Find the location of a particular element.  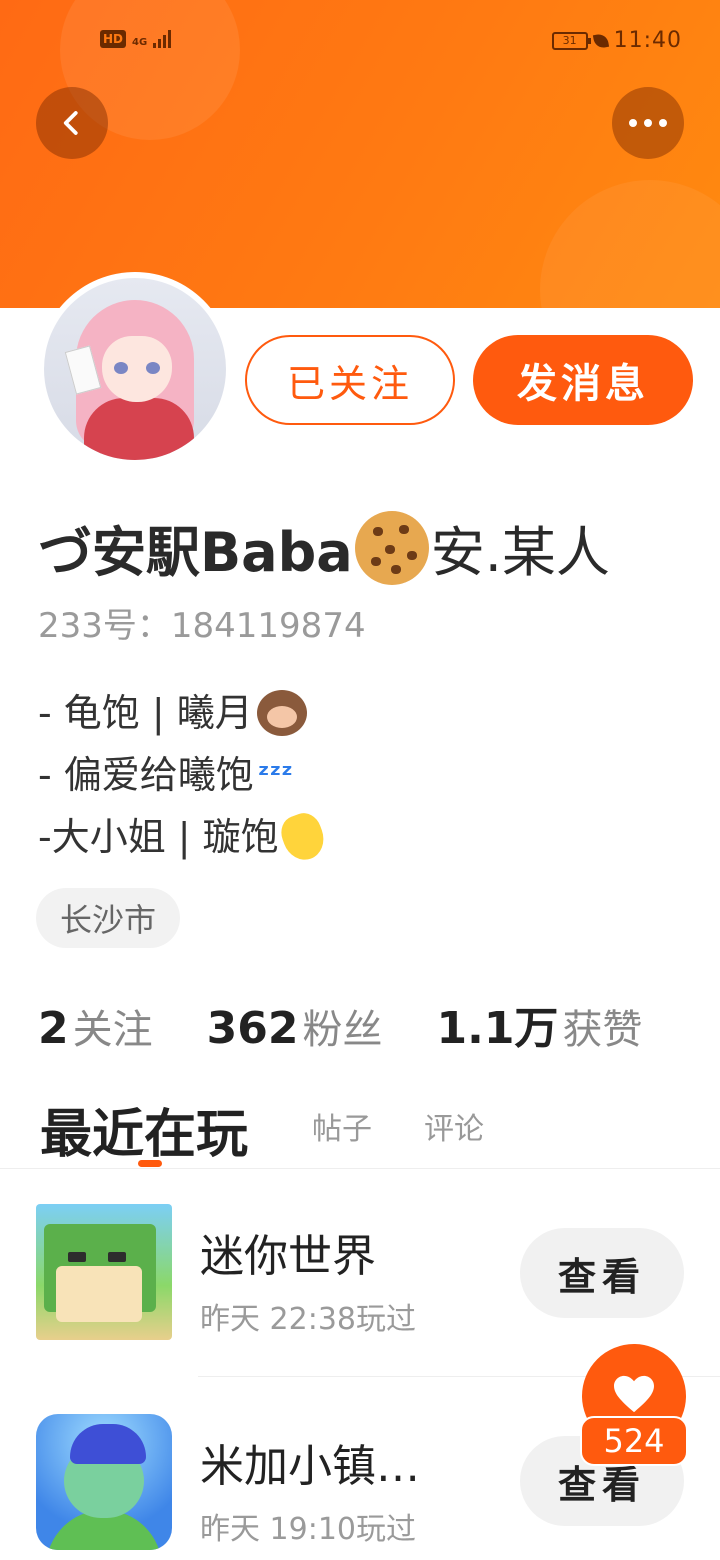

tab-recently-played: 最近在玩 is located at coordinates (144, 1129).